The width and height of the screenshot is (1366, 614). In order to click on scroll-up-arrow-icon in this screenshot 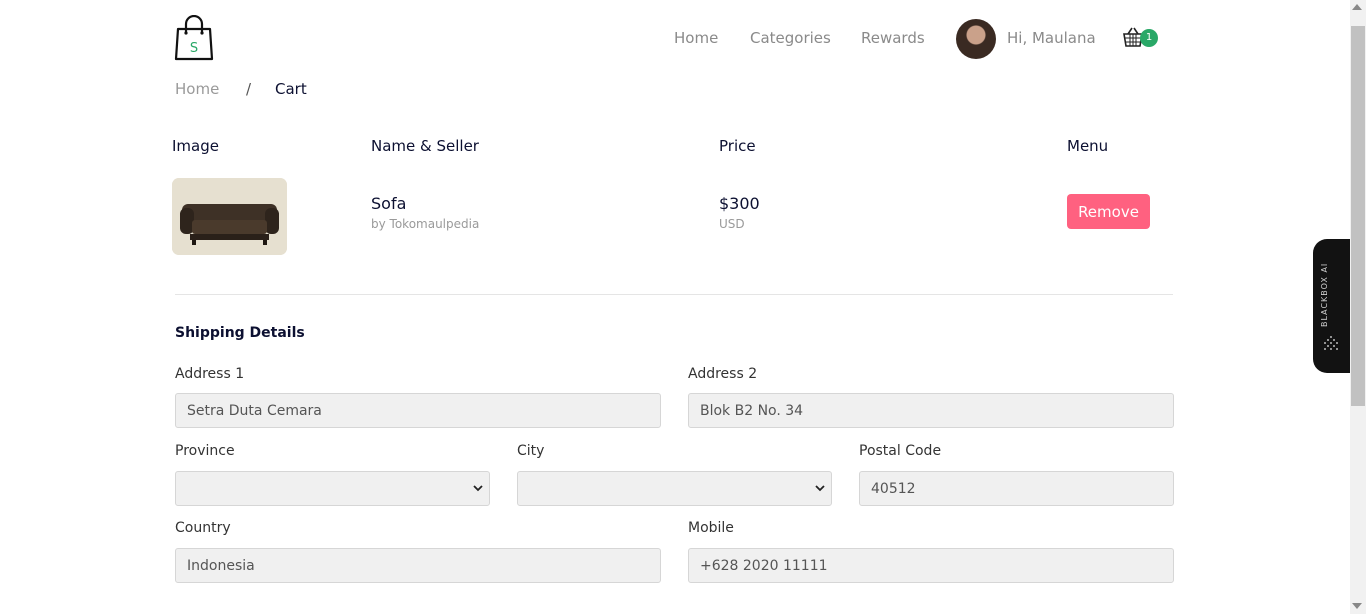, I will do `click(1357, 7)`.